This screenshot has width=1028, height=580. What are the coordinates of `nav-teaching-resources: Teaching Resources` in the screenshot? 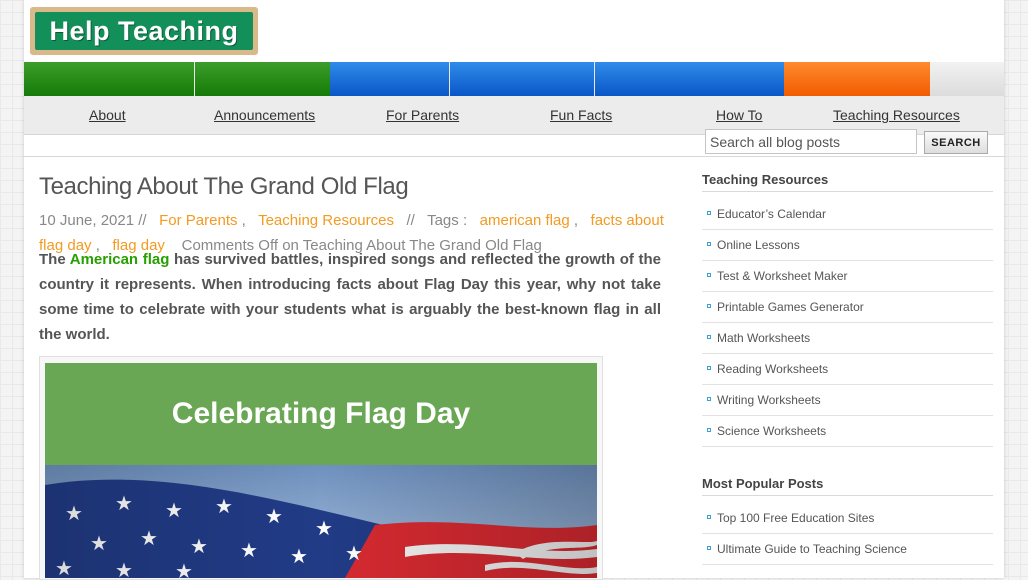 It's located at (896, 115).